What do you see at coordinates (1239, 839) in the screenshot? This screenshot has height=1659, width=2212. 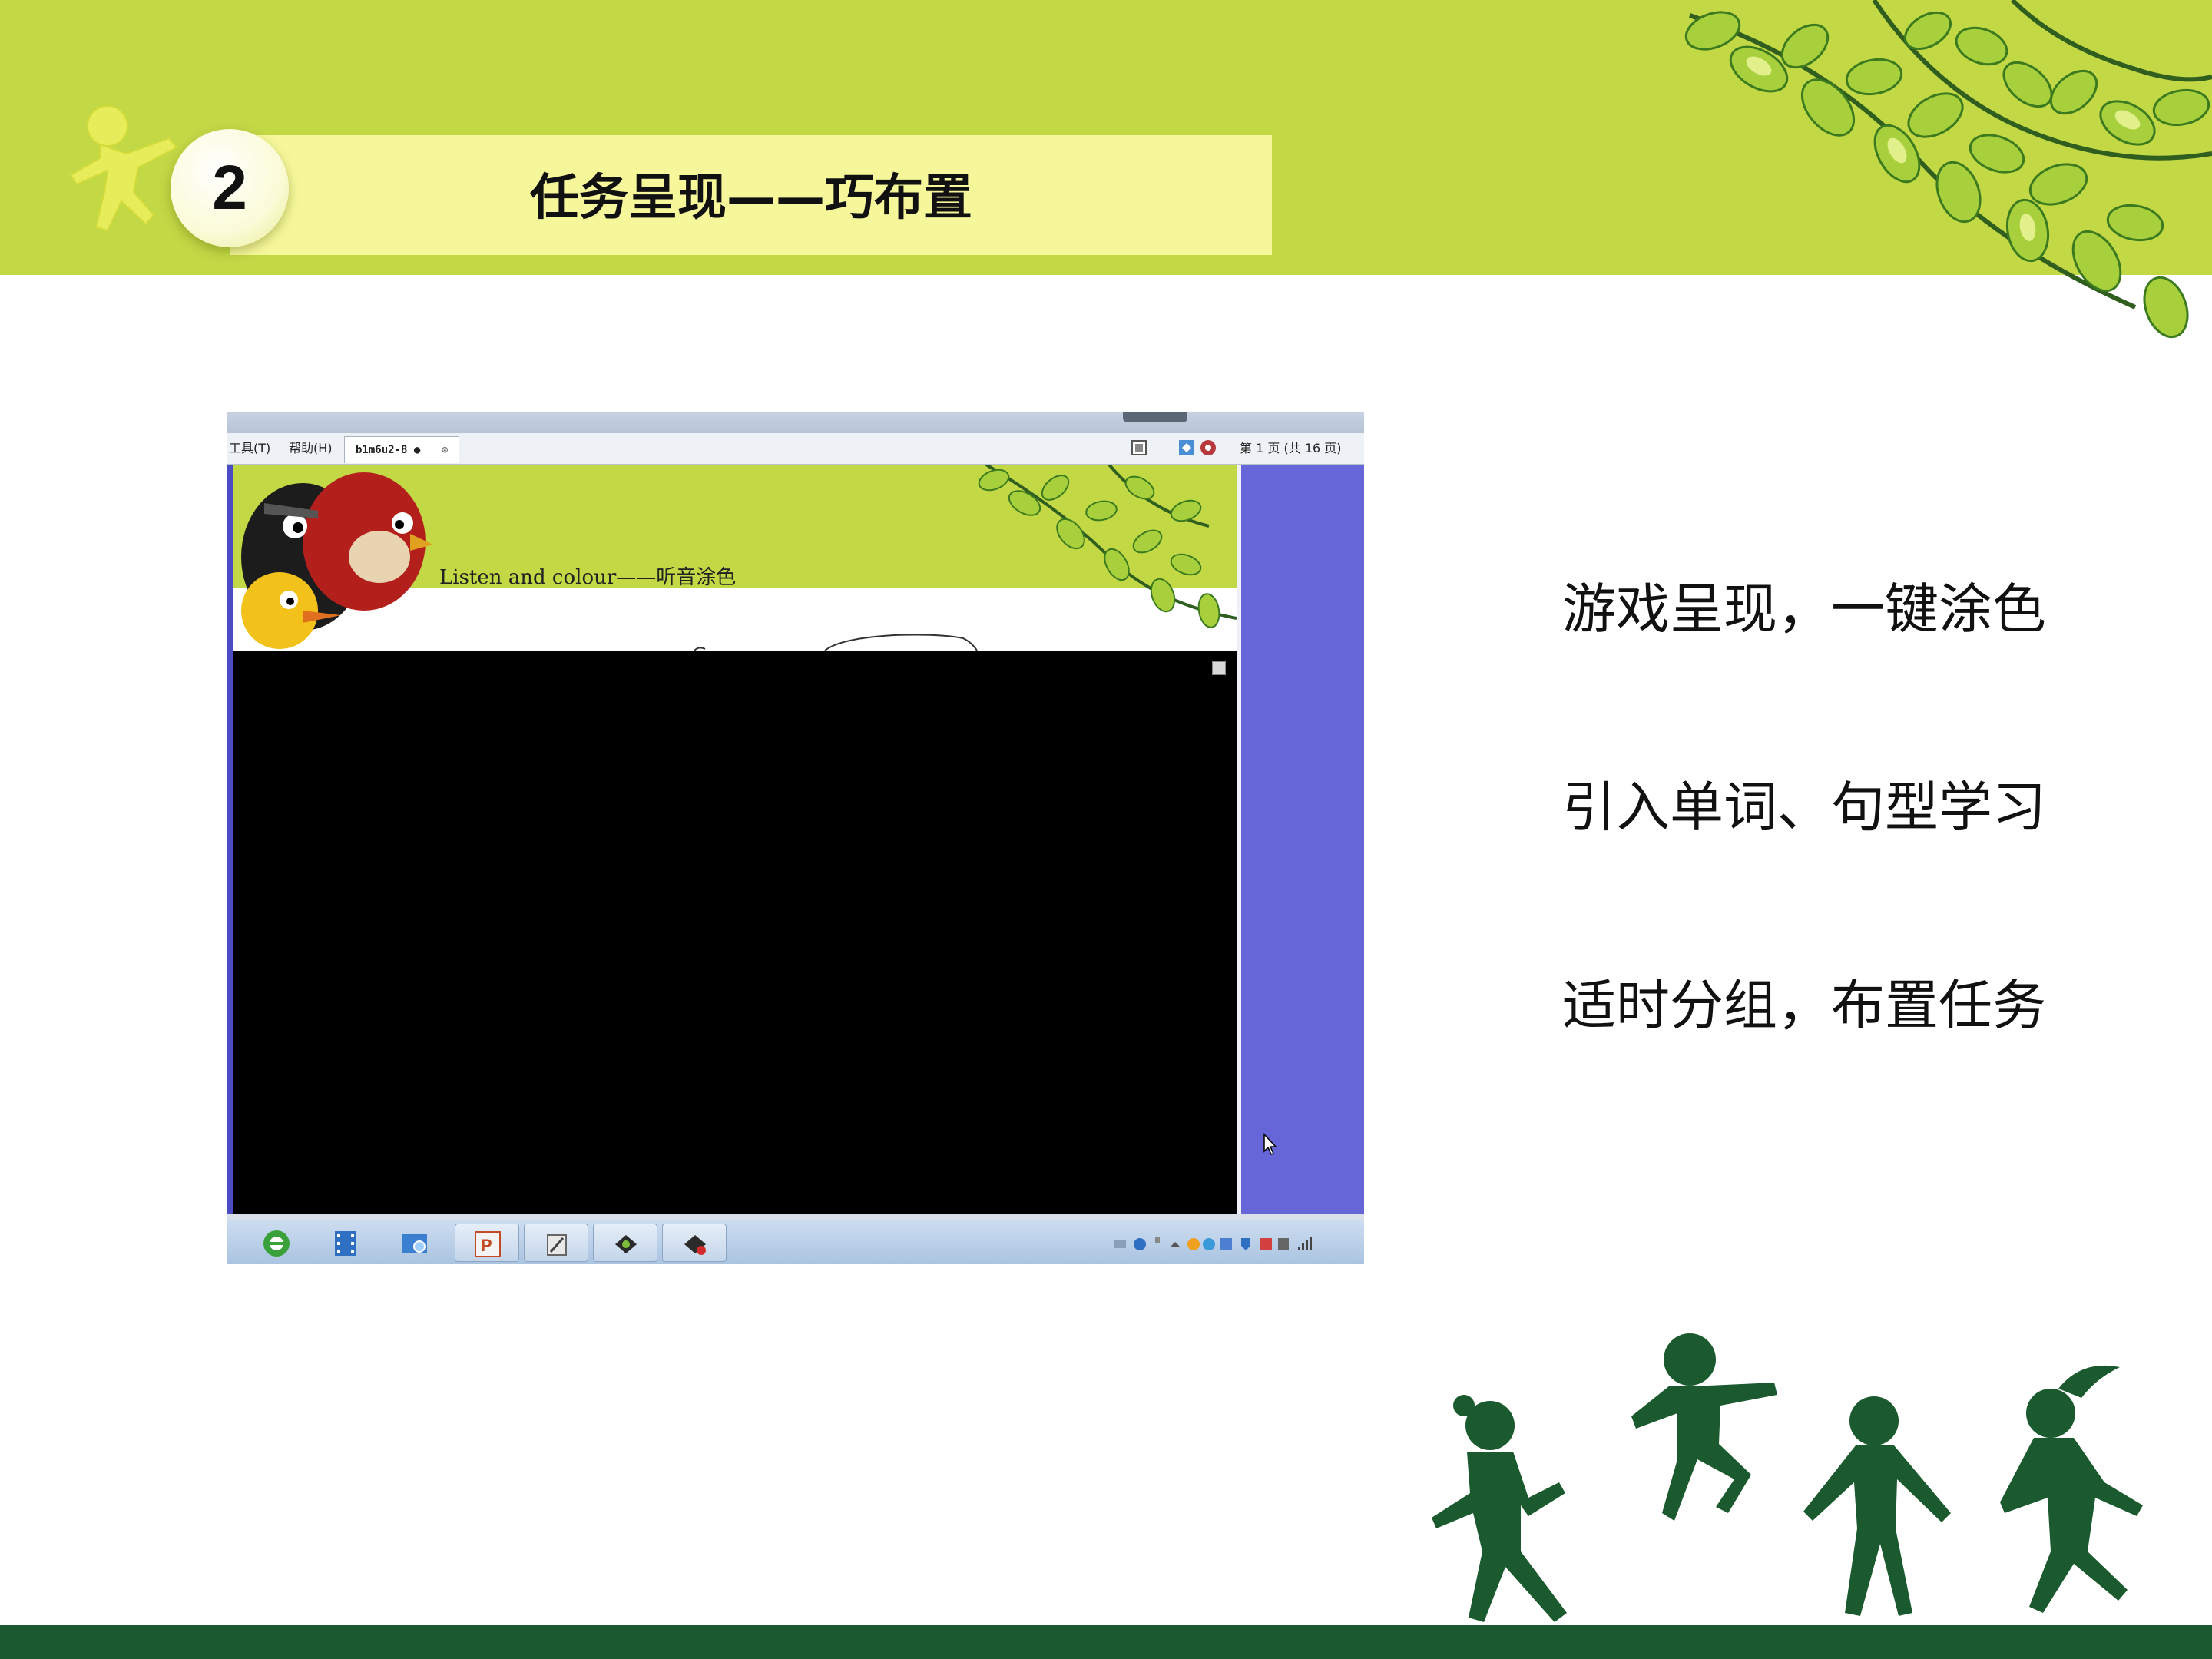 I see `right-divider` at bounding box center [1239, 839].